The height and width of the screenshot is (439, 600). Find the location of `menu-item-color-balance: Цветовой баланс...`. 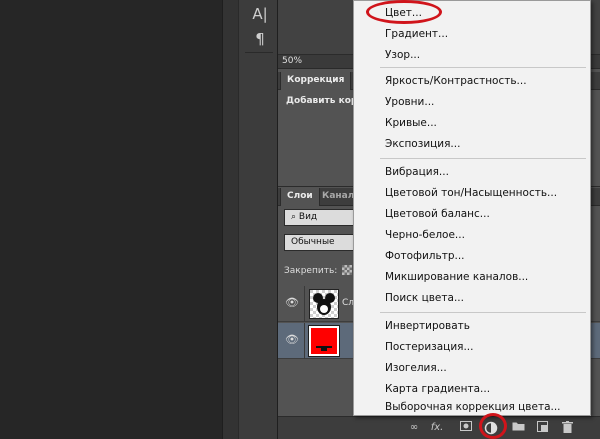

menu-item-color-balance: Цветовой баланс... is located at coordinates (437, 214).